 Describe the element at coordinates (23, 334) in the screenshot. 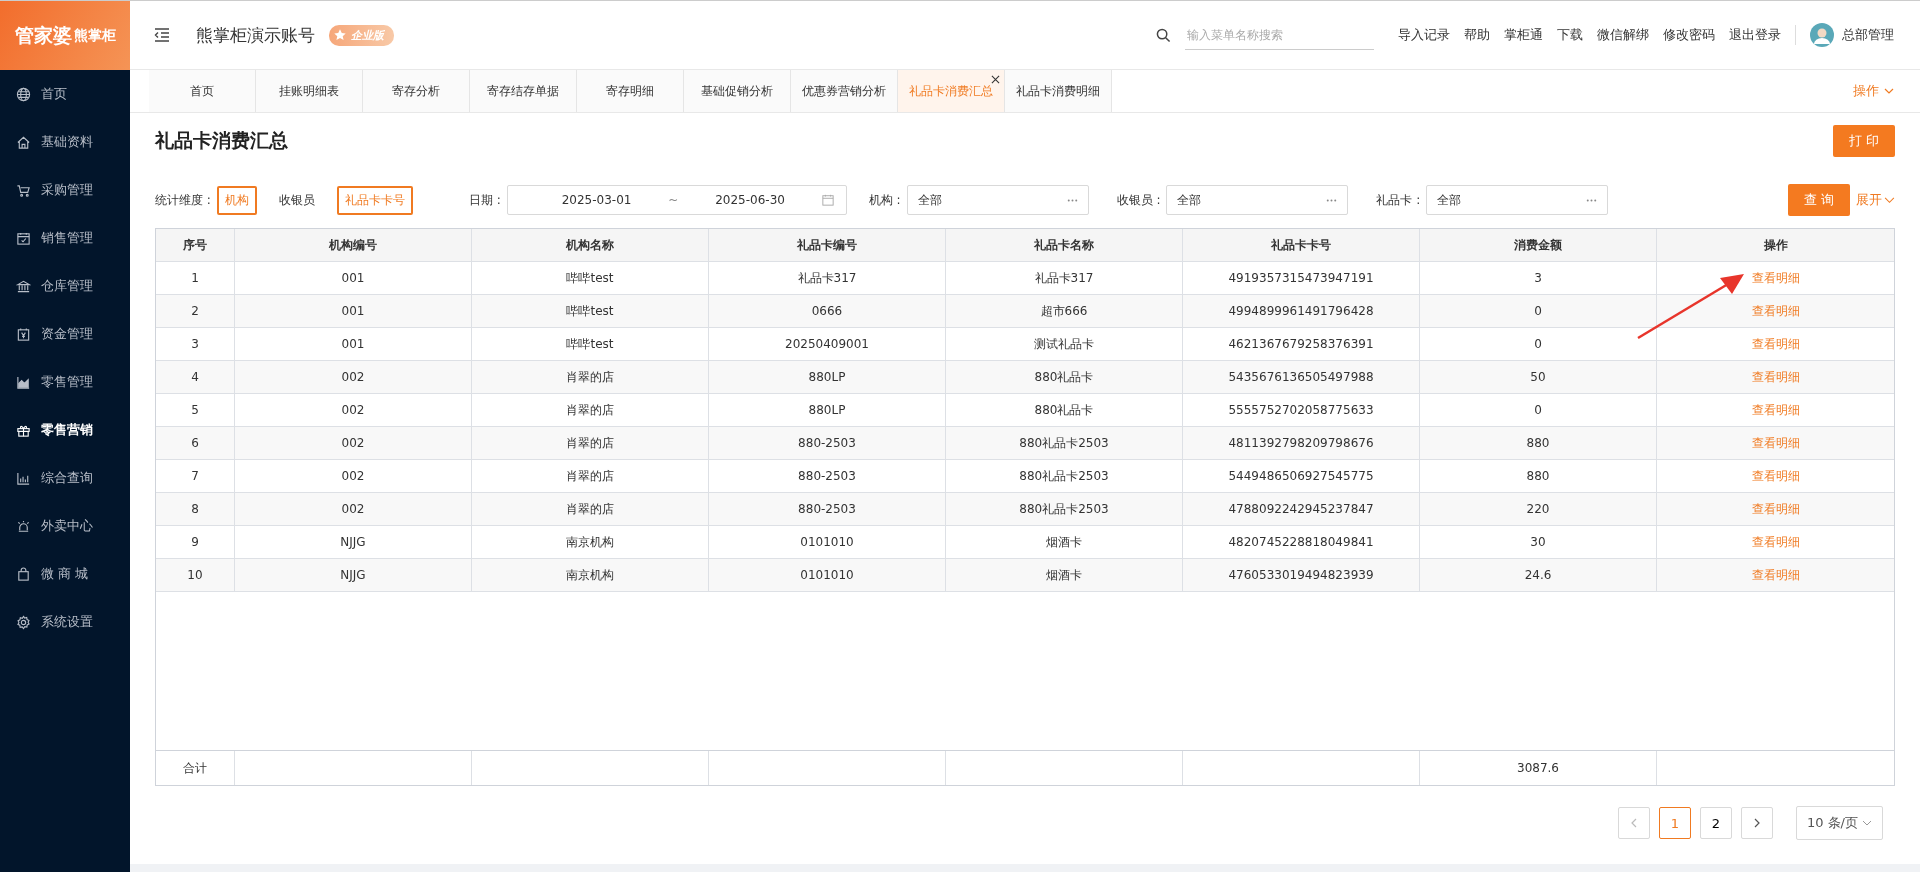

I see `wallet-icon` at that location.